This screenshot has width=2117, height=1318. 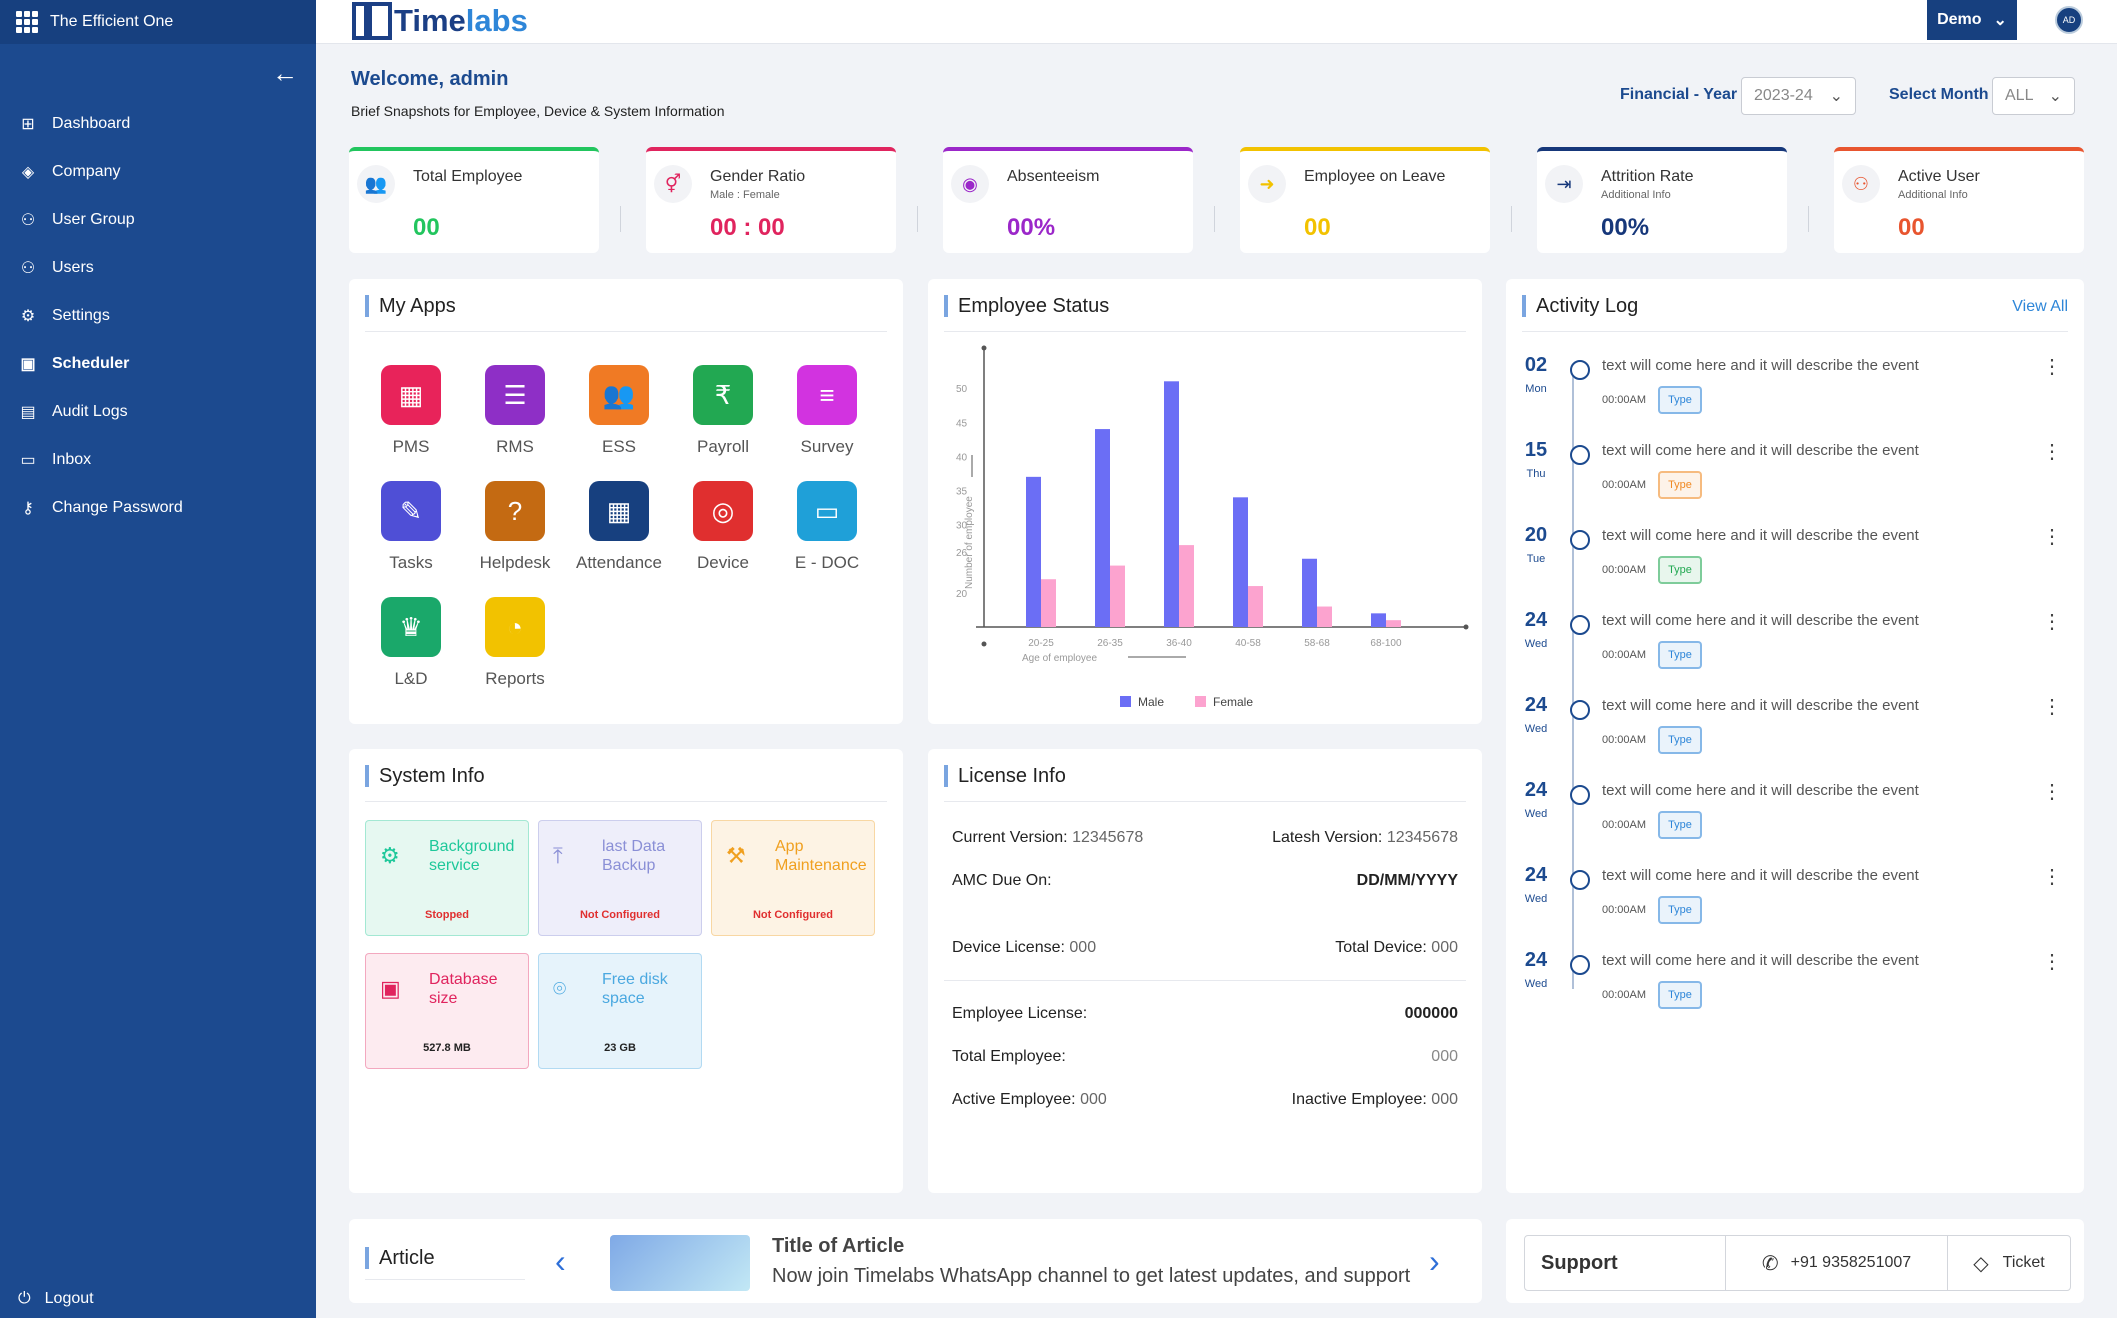 What do you see at coordinates (838, 1246) in the screenshot?
I see `article-title: Title of Article` at bounding box center [838, 1246].